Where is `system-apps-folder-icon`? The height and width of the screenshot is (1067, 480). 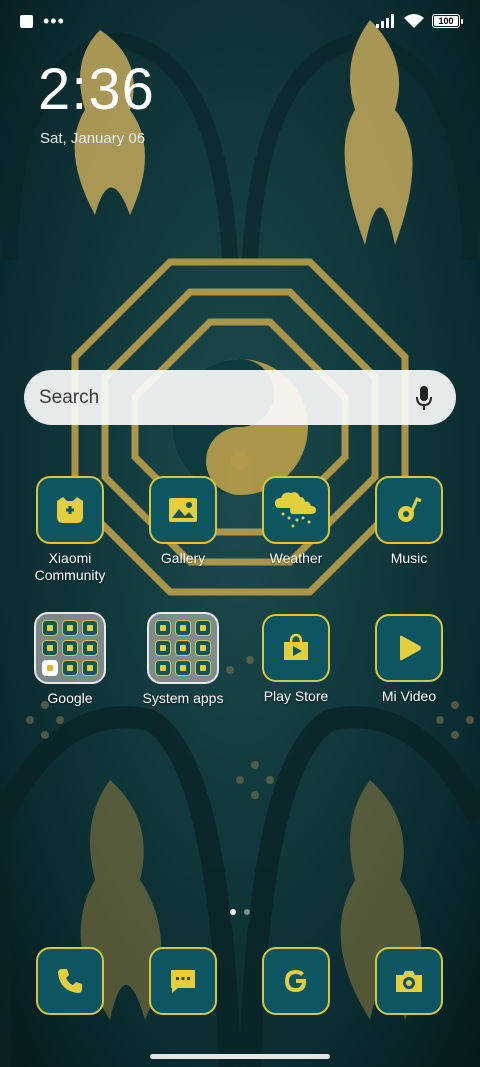
system-apps-folder-icon is located at coordinates (183, 648).